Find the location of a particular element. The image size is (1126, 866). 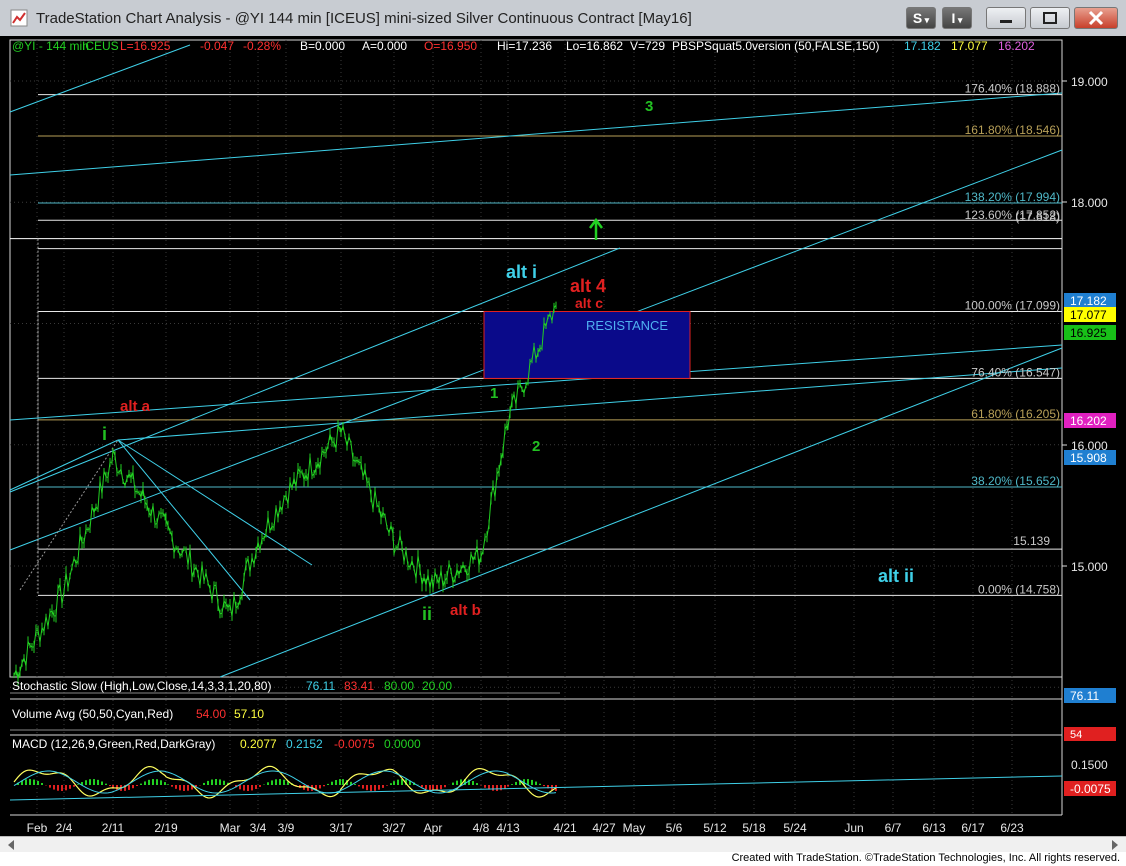

date-tick-label: 6/17 is located at coordinates (973, 828).